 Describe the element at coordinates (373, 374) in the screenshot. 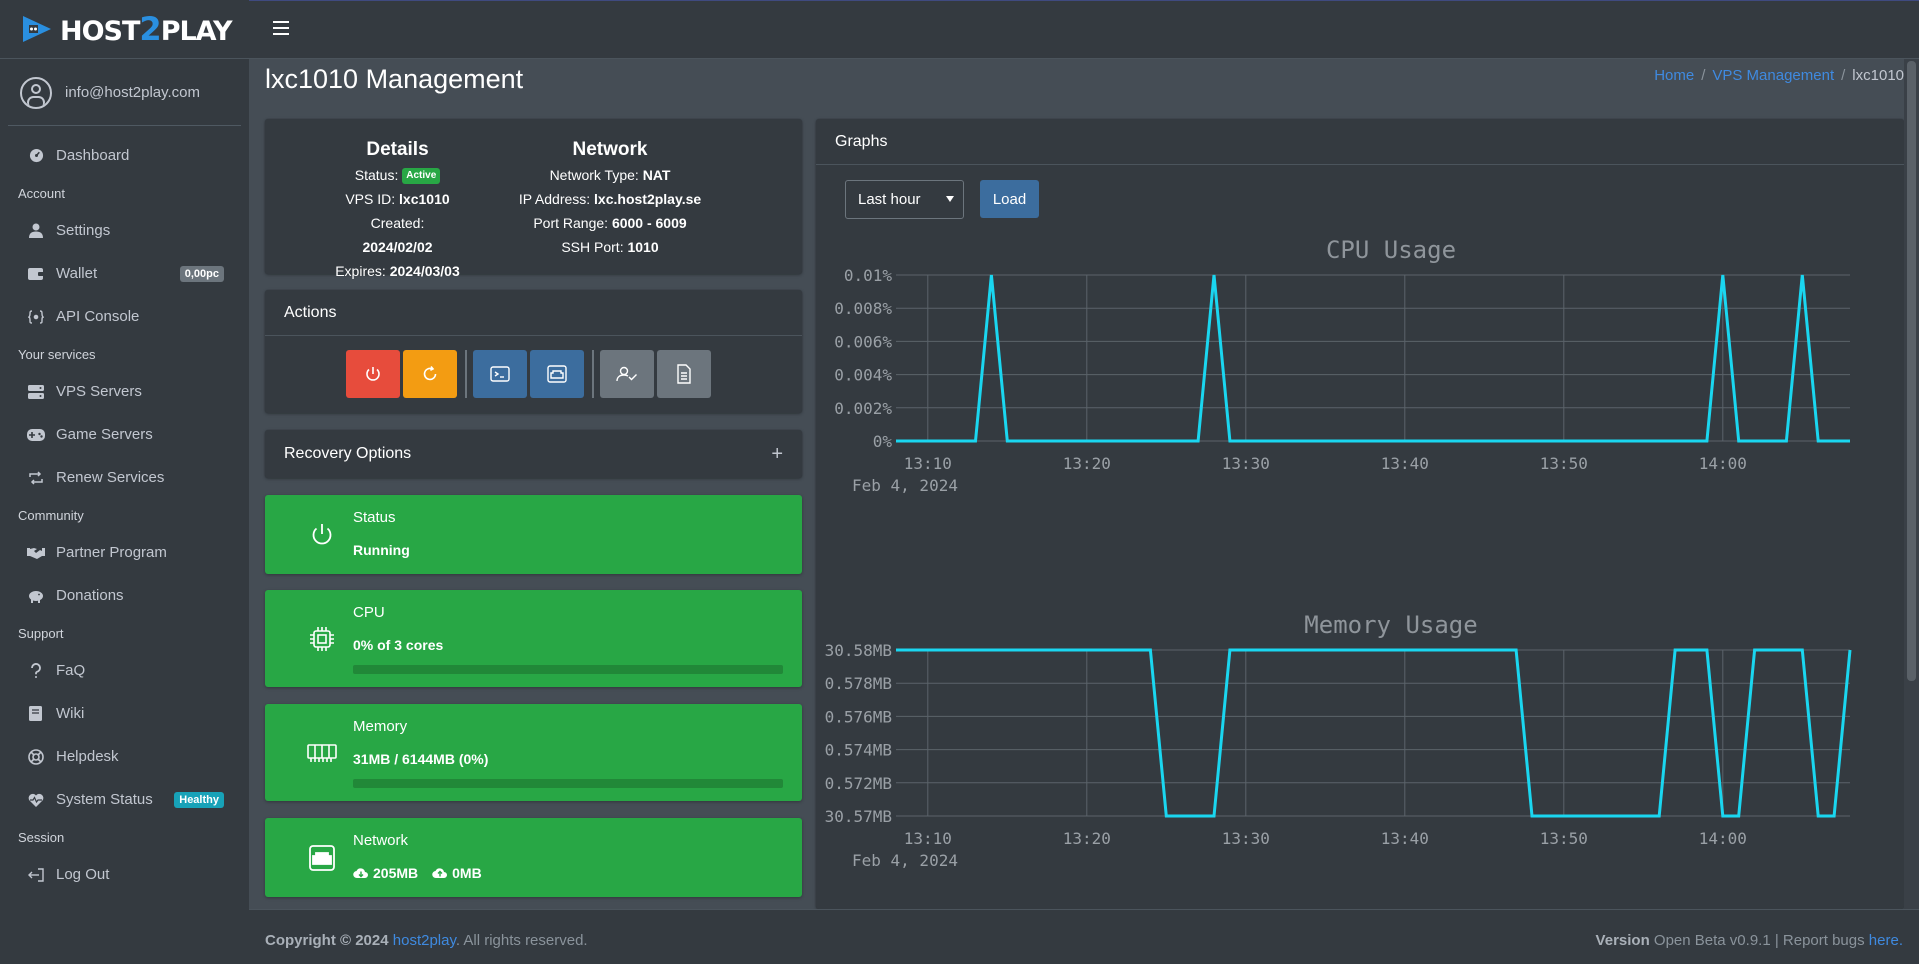

I see `power-button` at that location.